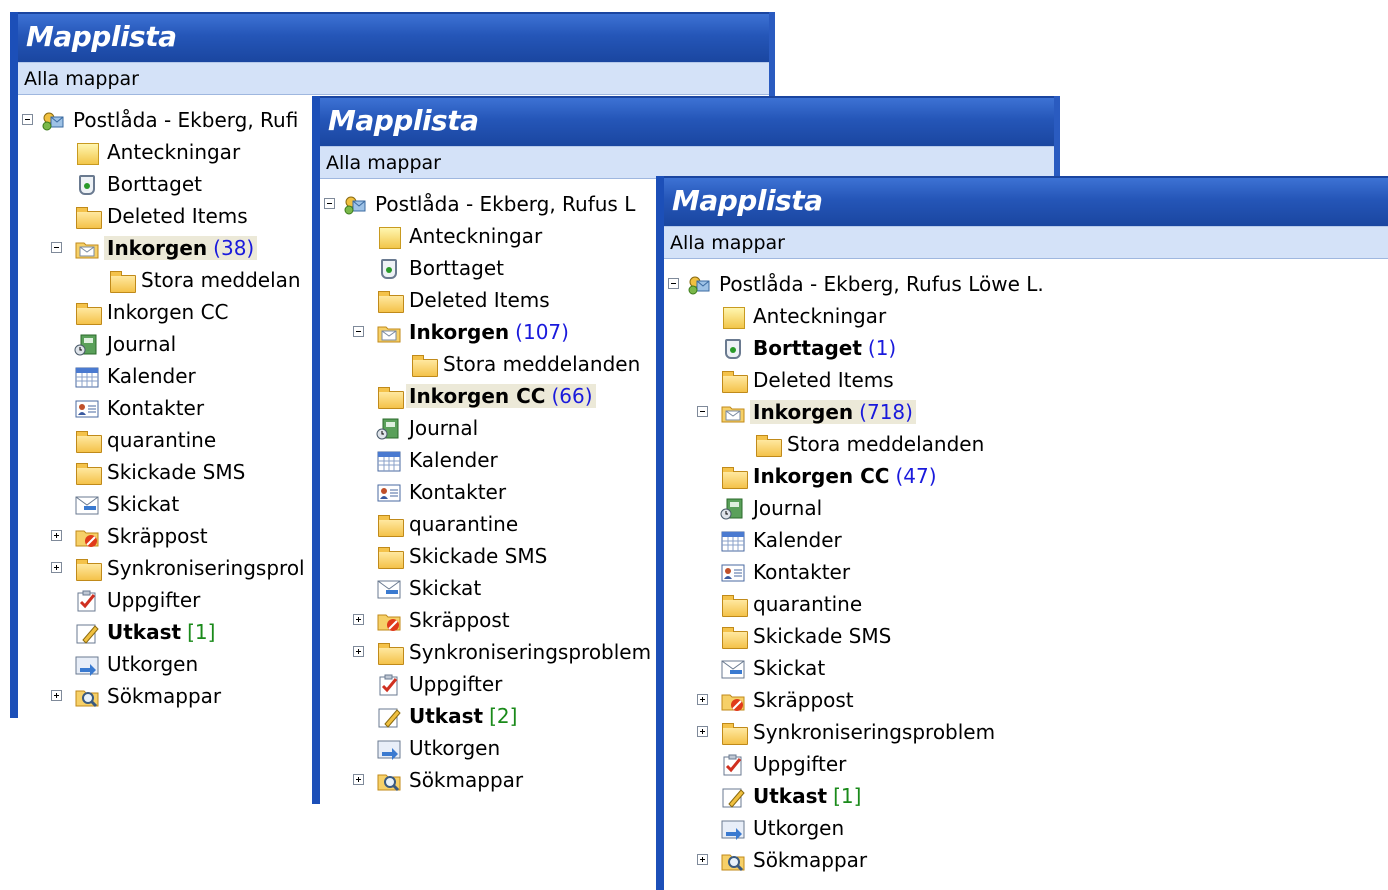  Describe the element at coordinates (1026, 829) in the screenshot. I see `folder-item: Utkorgen` at that location.